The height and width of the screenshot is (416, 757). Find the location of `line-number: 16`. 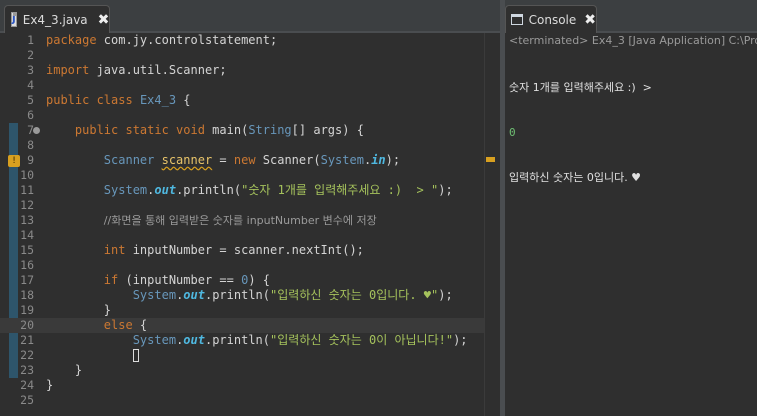

line-number: 16 is located at coordinates (27, 265).